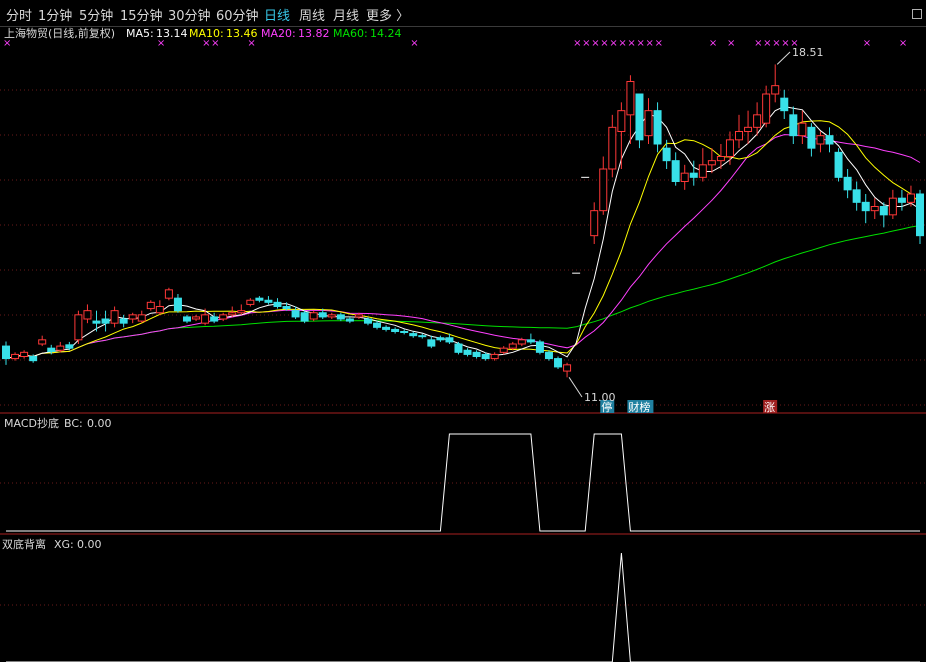 The image size is (926, 662). I want to click on ma20-legend-value: 13.82, so click(314, 33).